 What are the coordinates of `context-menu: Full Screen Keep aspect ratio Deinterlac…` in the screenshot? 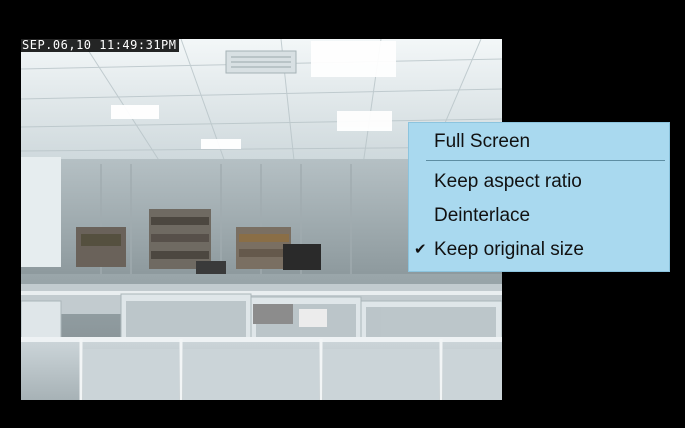 It's located at (539, 197).